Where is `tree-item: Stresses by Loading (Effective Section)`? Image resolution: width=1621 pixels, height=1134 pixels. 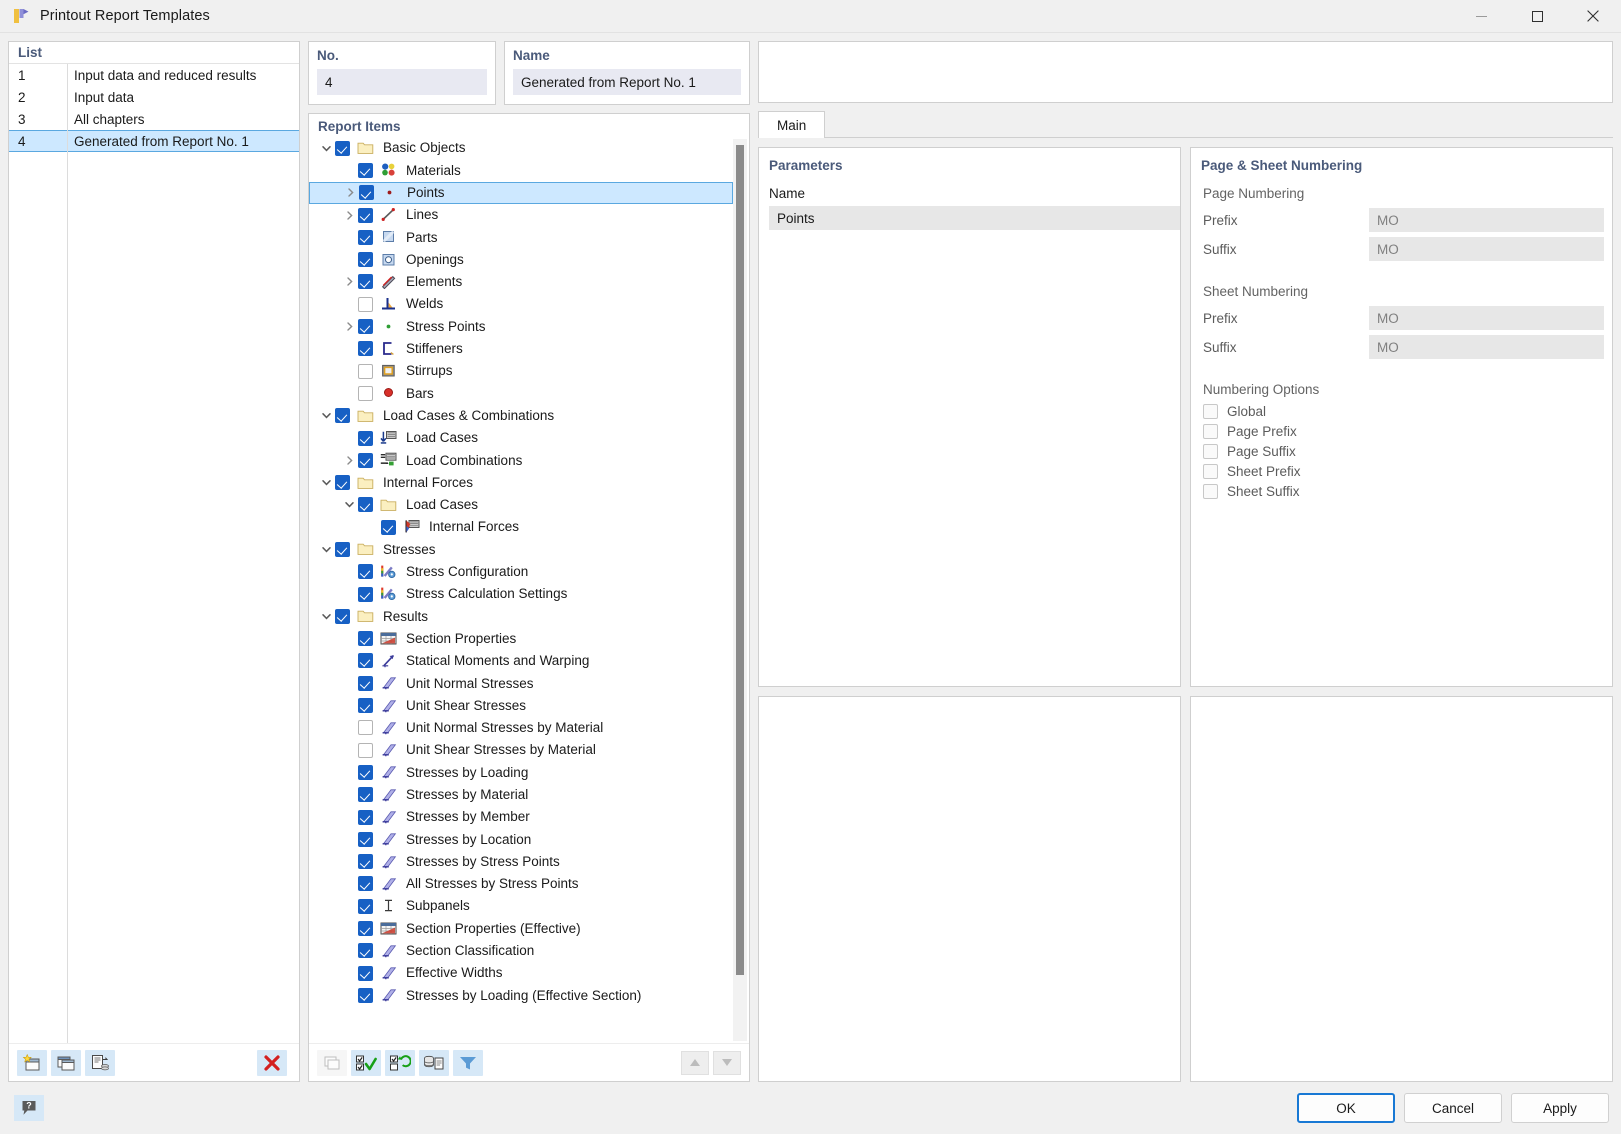 tree-item: Stresses by Loading (Effective Section) is located at coordinates (521, 995).